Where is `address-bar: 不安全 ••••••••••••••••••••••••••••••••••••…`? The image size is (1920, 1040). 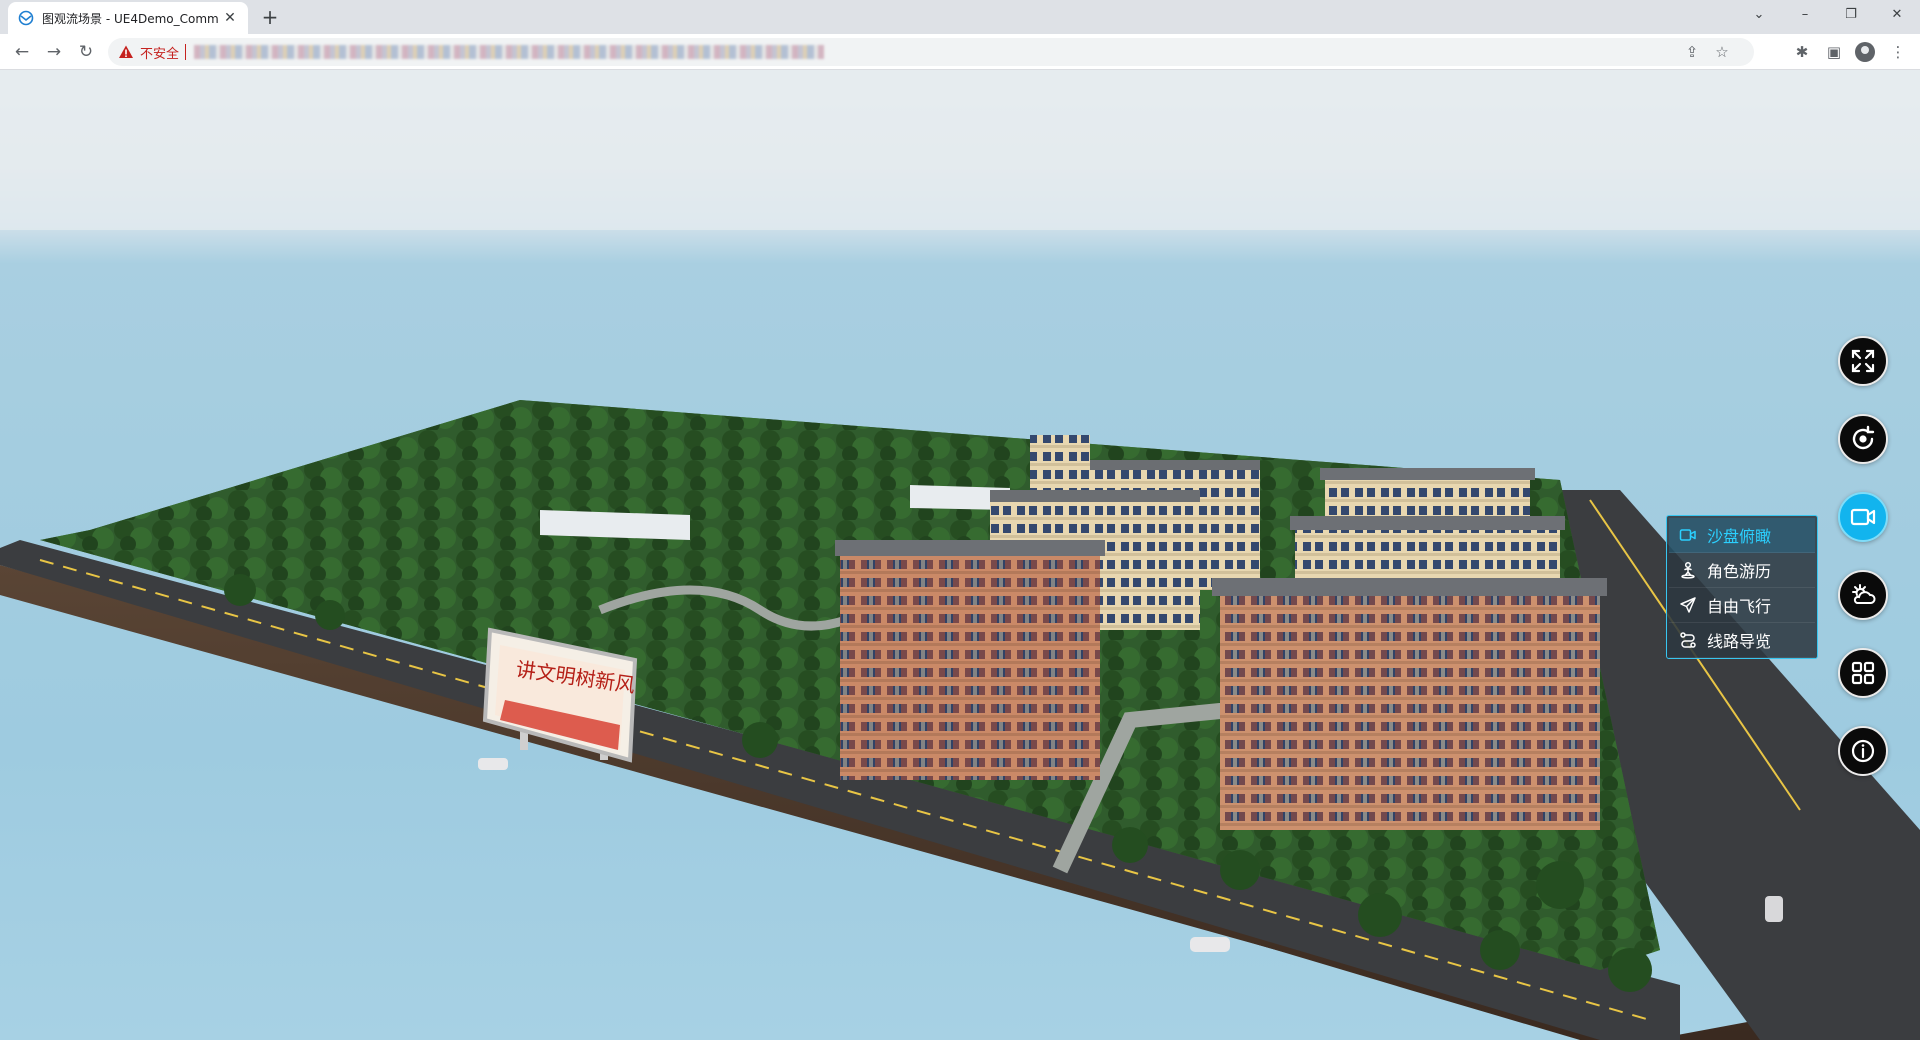 address-bar: 不安全 ••••••••••••••••••••••••••••••••••••… is located at coordinates (931, 52).